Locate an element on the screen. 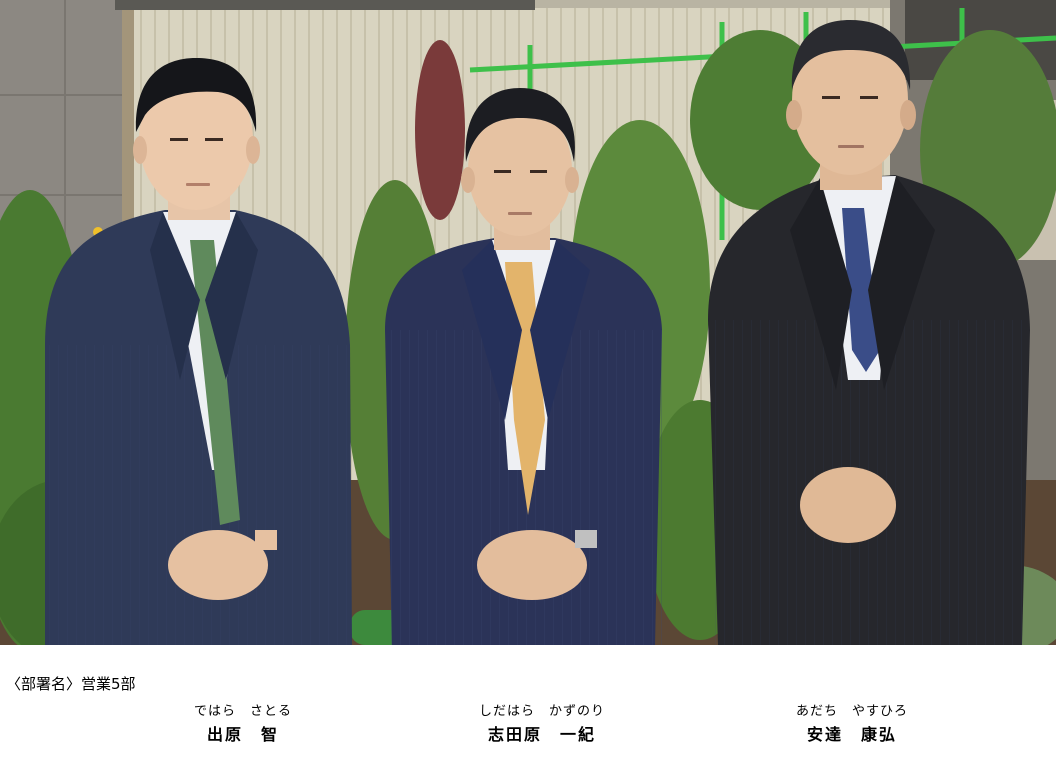 The width and height of the screenshot is (1056, 780). name-reading: あだち やすひろ is located at coordinates (851, 711).